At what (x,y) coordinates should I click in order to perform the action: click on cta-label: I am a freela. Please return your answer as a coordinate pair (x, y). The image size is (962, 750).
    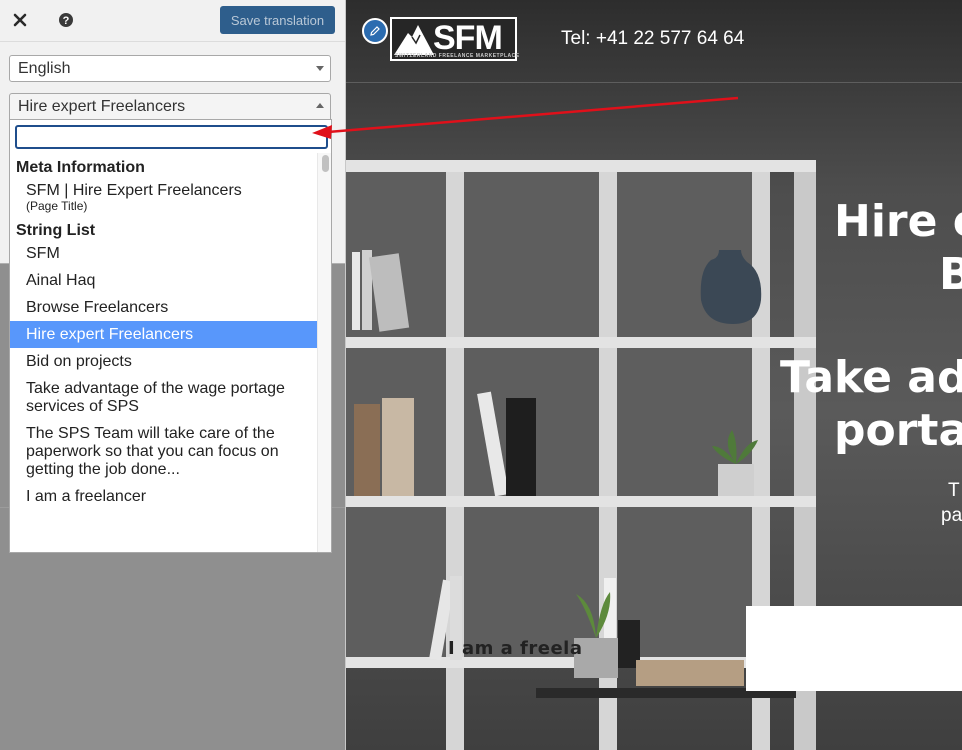
    Looking at the image, I should click on (515, 648).